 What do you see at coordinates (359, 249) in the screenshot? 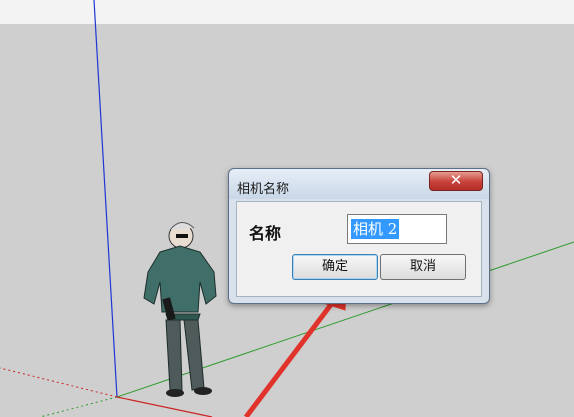
I see `dialog-body: 名称 相机 2 确定 取消` at bounding box center [359, 249].